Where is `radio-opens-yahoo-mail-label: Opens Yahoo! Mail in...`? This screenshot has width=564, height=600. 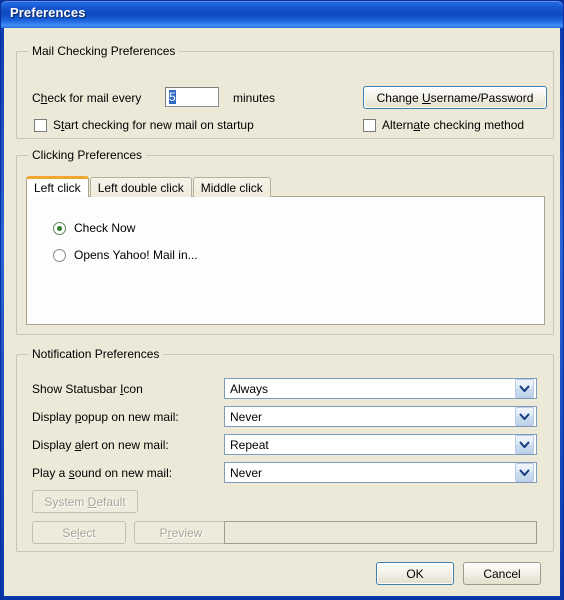
radio-opens-yahoo-mail-label: Opens Yahoo! Mail in... is located at coordinates (136, 255).